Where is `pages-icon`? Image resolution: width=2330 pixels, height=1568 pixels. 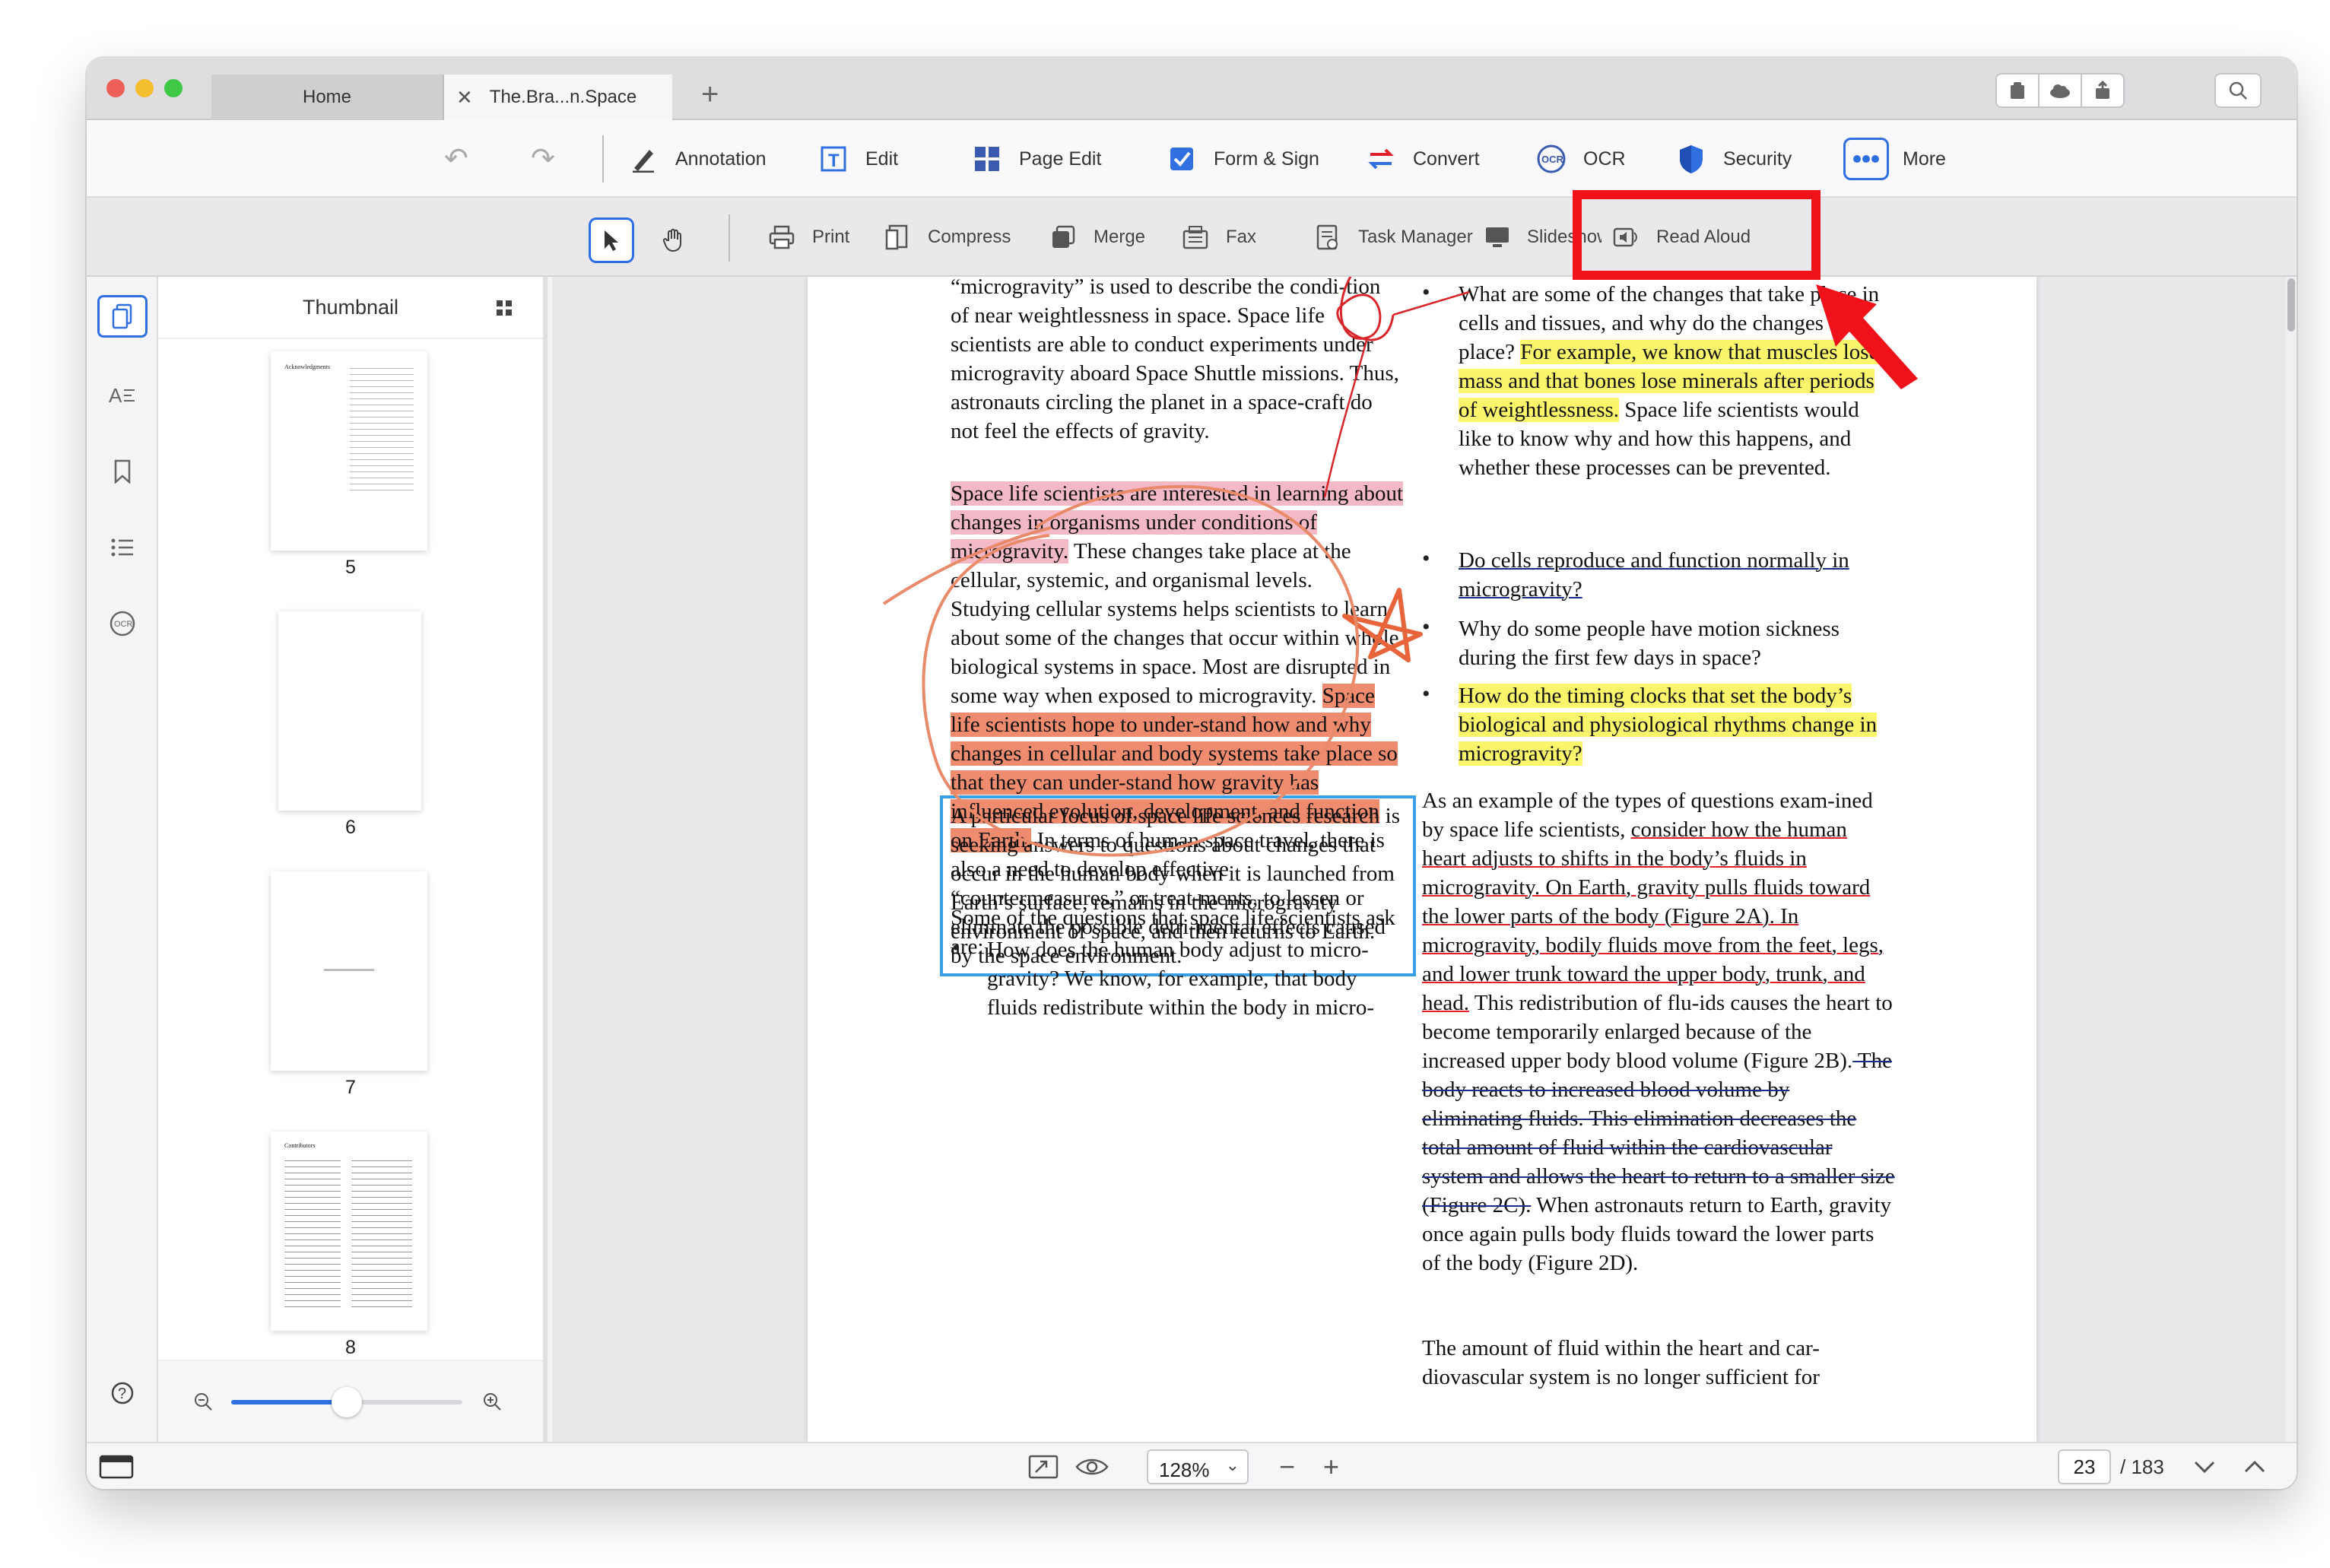
pages-icon is located at coordinates (122, 316).